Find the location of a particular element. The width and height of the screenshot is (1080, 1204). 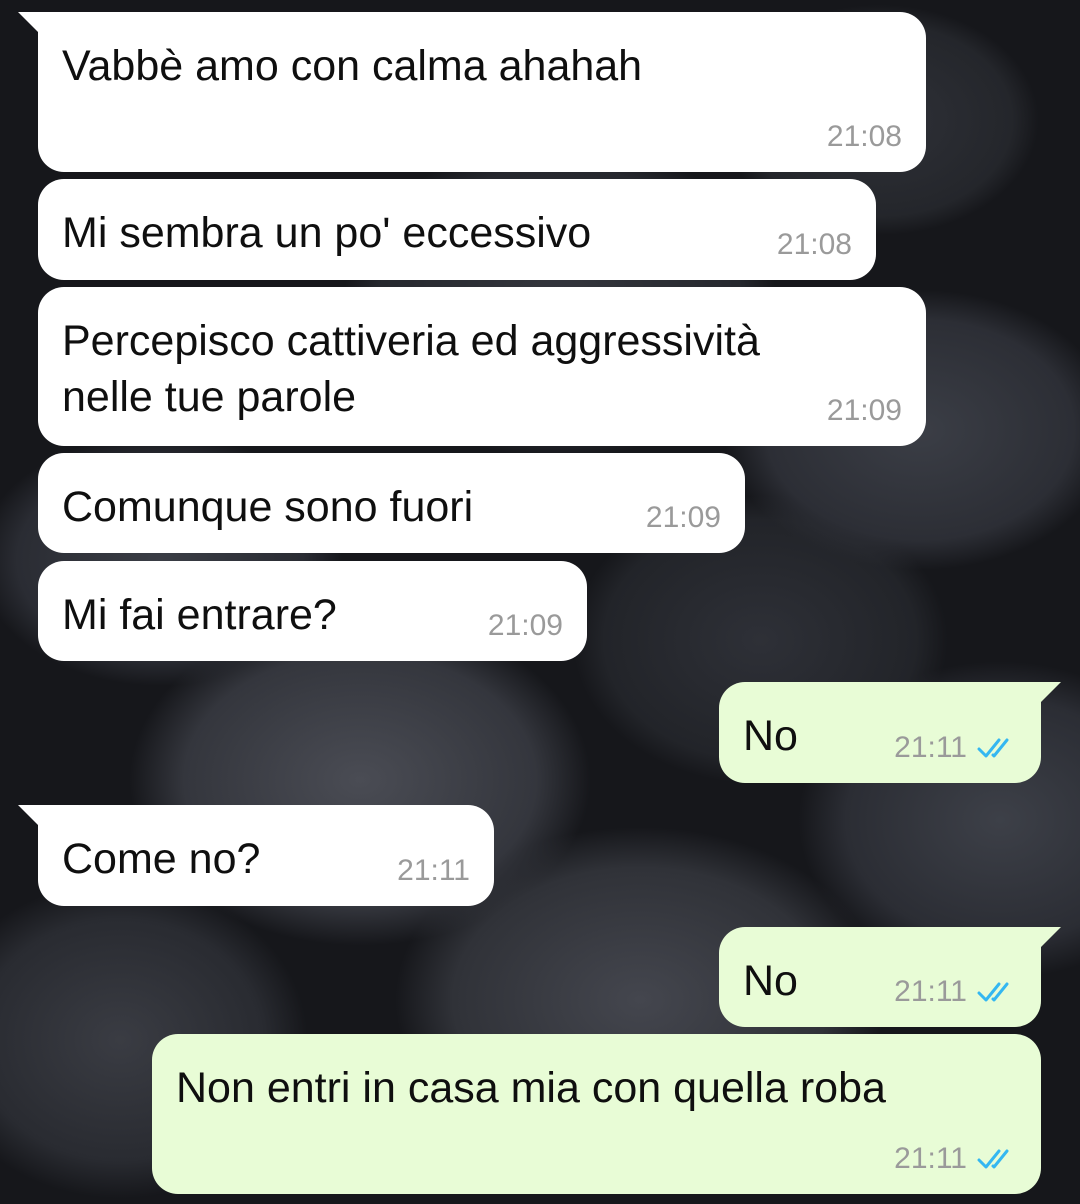

message-text-line-1: Percepisco cattiveria ed aggressività is located at coordinates (411, 341).